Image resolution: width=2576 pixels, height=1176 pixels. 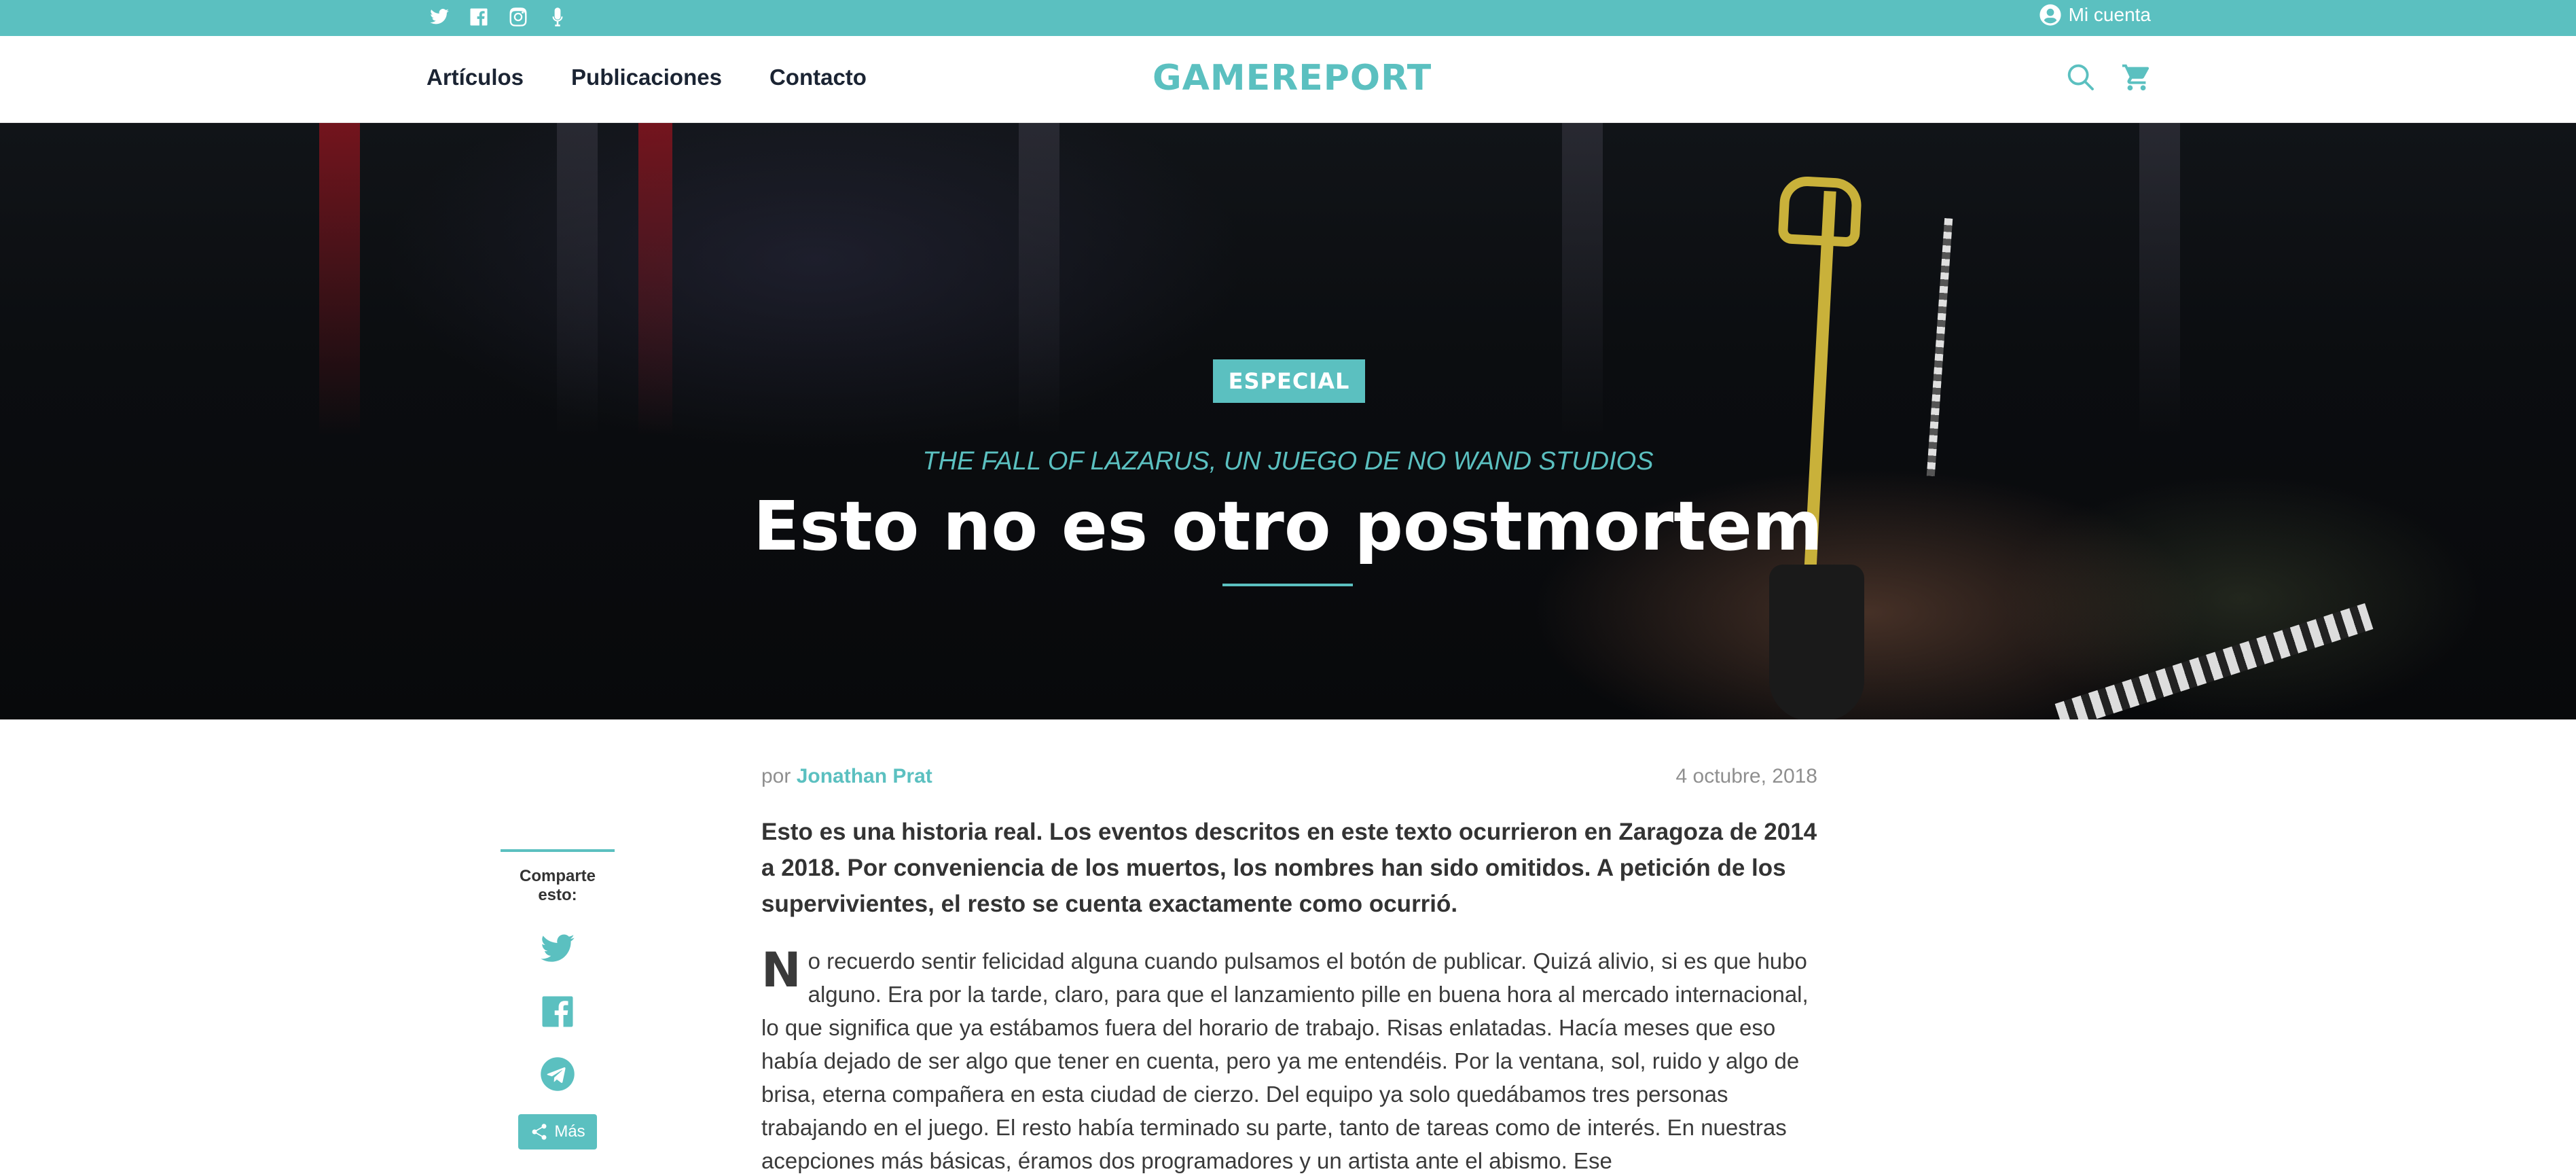 I want to click on cart-icon, so click(x=2136, y=77).